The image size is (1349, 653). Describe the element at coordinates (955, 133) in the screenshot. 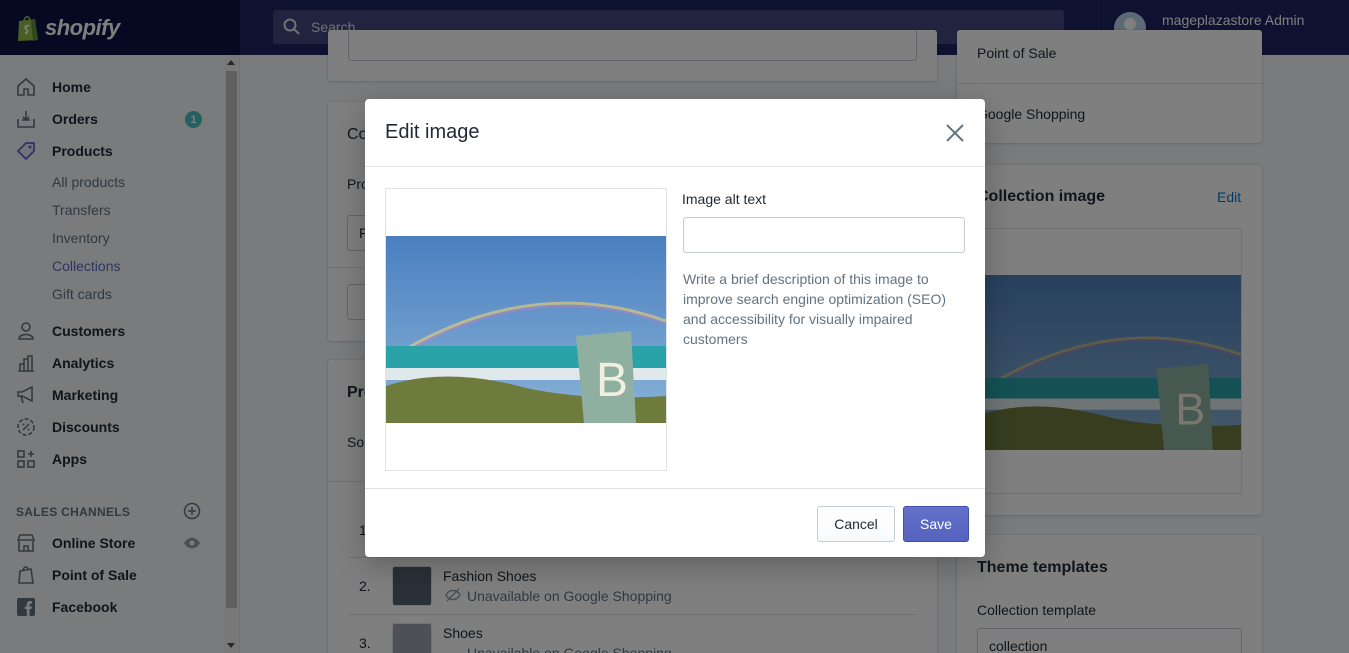

I see `close-icon` at that location.